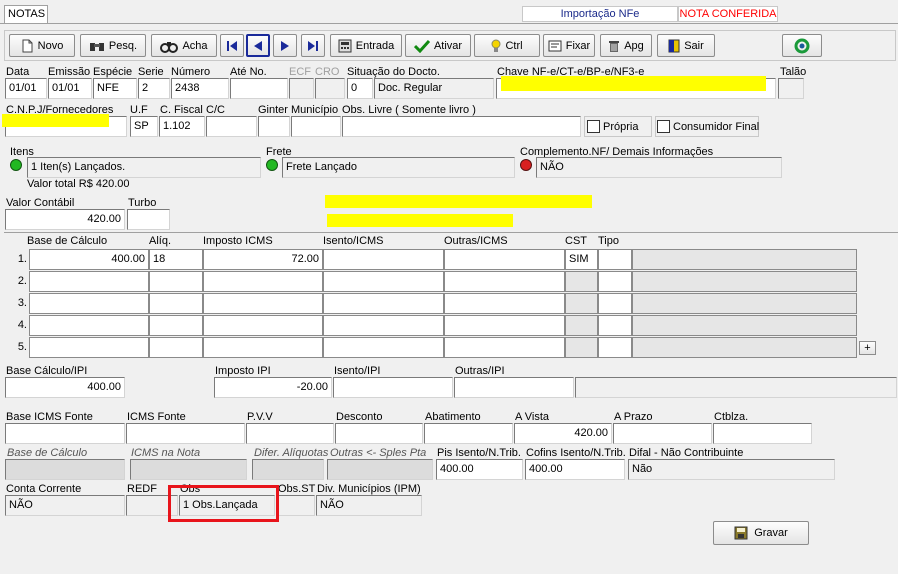 Image resolution: width=898 pixels, height=574 pixels. What do you see at coordinates (296, 505) in the screenshot?
I see `obs-st-input` at bounding box center [296, 505].